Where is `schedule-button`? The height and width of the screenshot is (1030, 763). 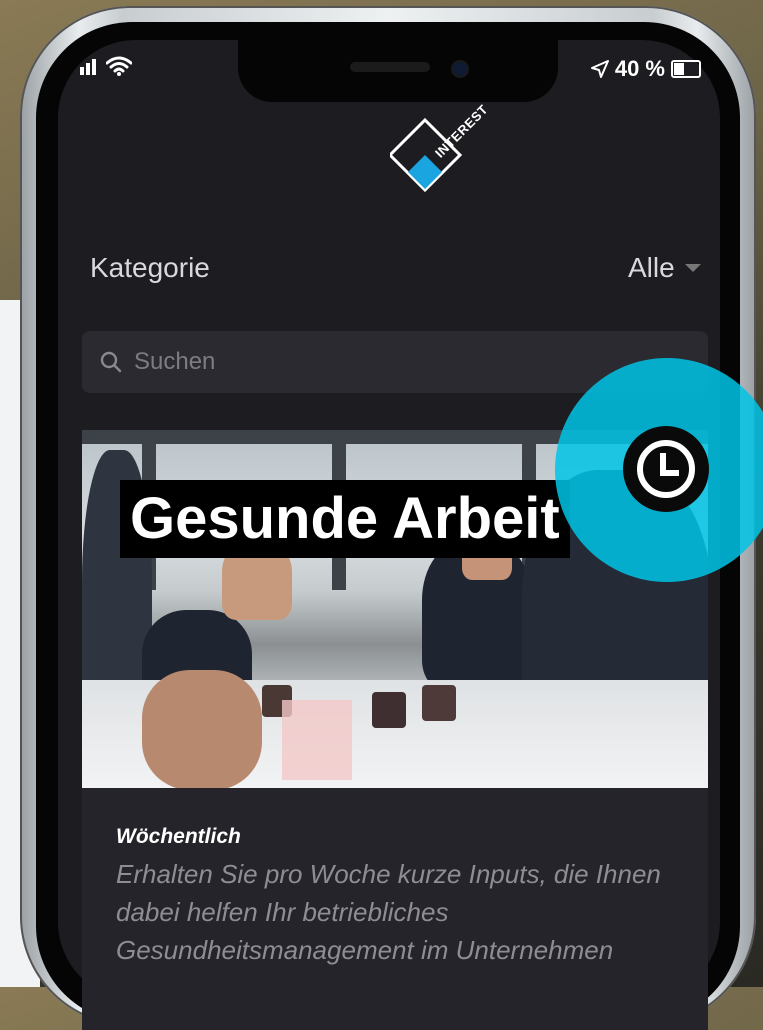
schedule-button is located at coordinates (659, 470).